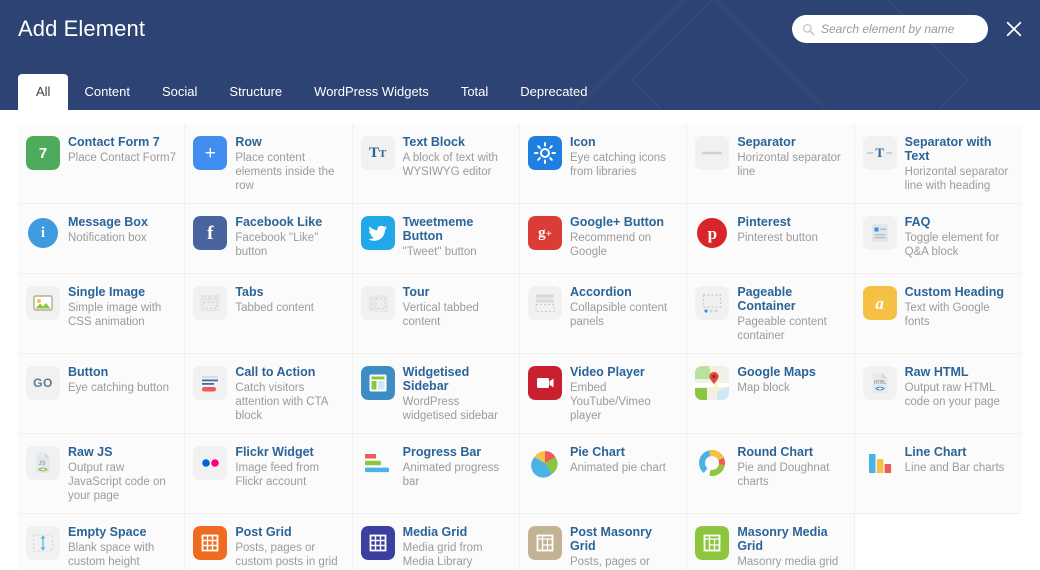 This screenshot has height=570, width=1040. I want to click on element-card-google-button: g+ Google+ Button Recommend on Google, so click(603, 239).